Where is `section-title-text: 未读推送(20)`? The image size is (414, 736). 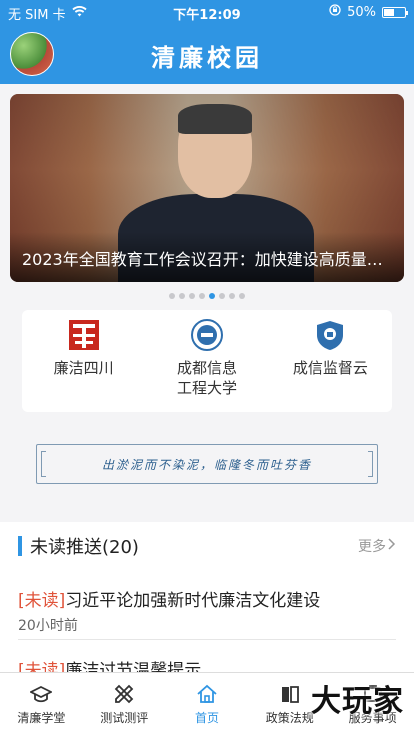 section-title-text: 未读推送(20) is located at coordinates (84, 547).